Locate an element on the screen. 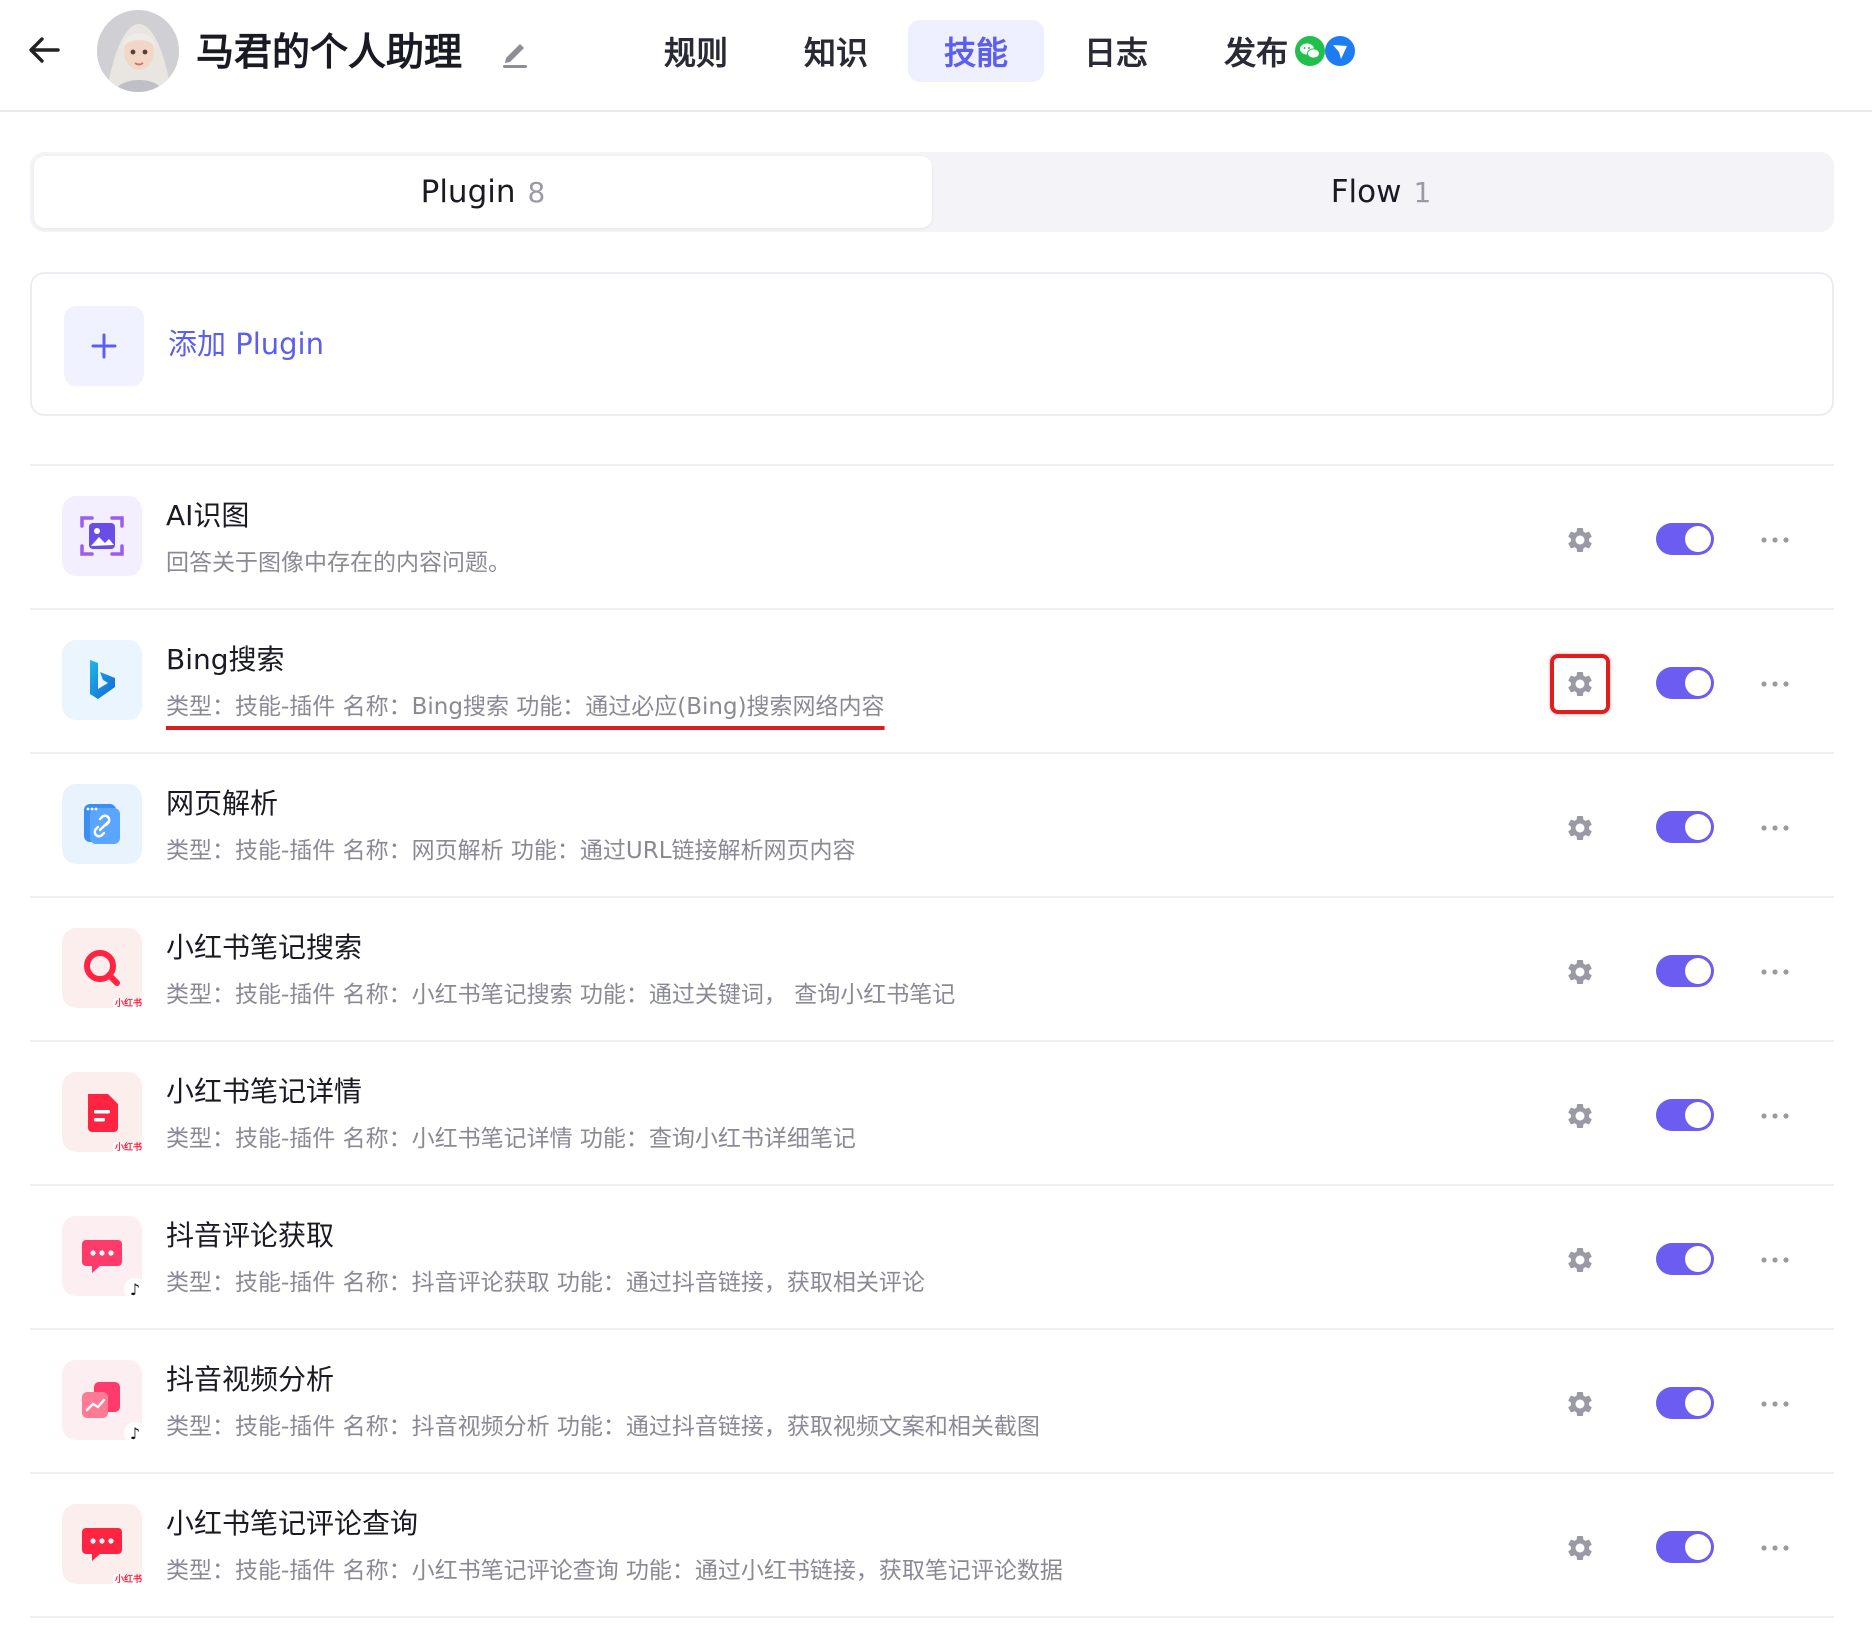 Image resolution: width=1872 pixels, height=1626 pixels. back-button is located at coordinates (44, 50).